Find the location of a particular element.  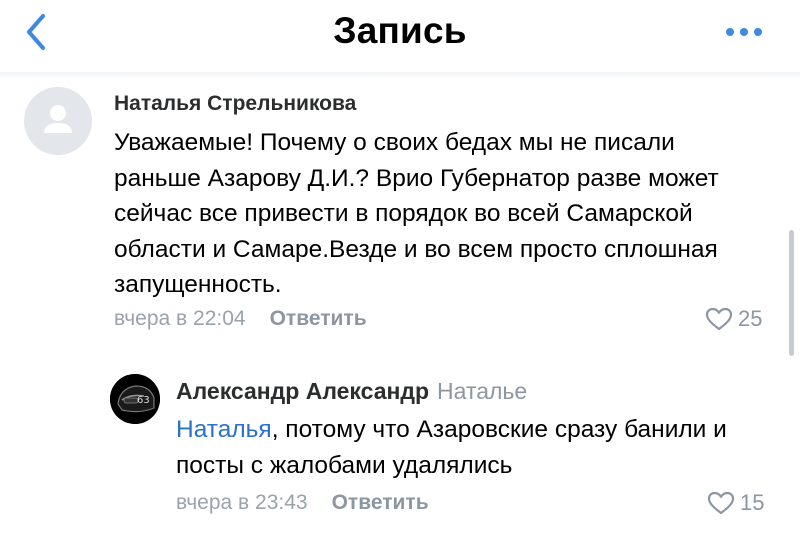

comment-meta: вчера в 22:04 Ответить is located at coordinates (240, 319).